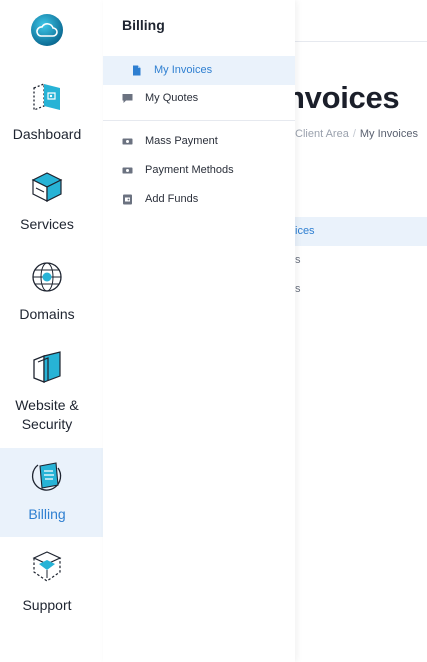 This screenshot has height=662, width=427. What do you see at coordinates (183, 70) in the screenshot?
I see `menu-item-label: My Invoices` at bounding box center [183, 70].